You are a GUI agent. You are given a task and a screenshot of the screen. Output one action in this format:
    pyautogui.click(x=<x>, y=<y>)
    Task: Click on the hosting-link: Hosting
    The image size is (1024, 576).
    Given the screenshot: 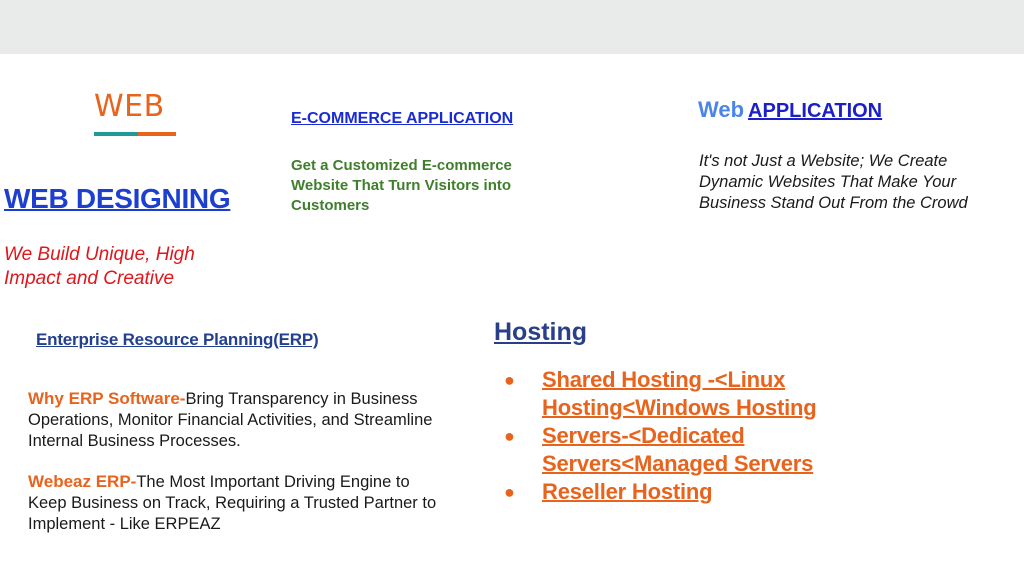 What is the action you would take?
    pyautogui.click(x=540, y=332)
    